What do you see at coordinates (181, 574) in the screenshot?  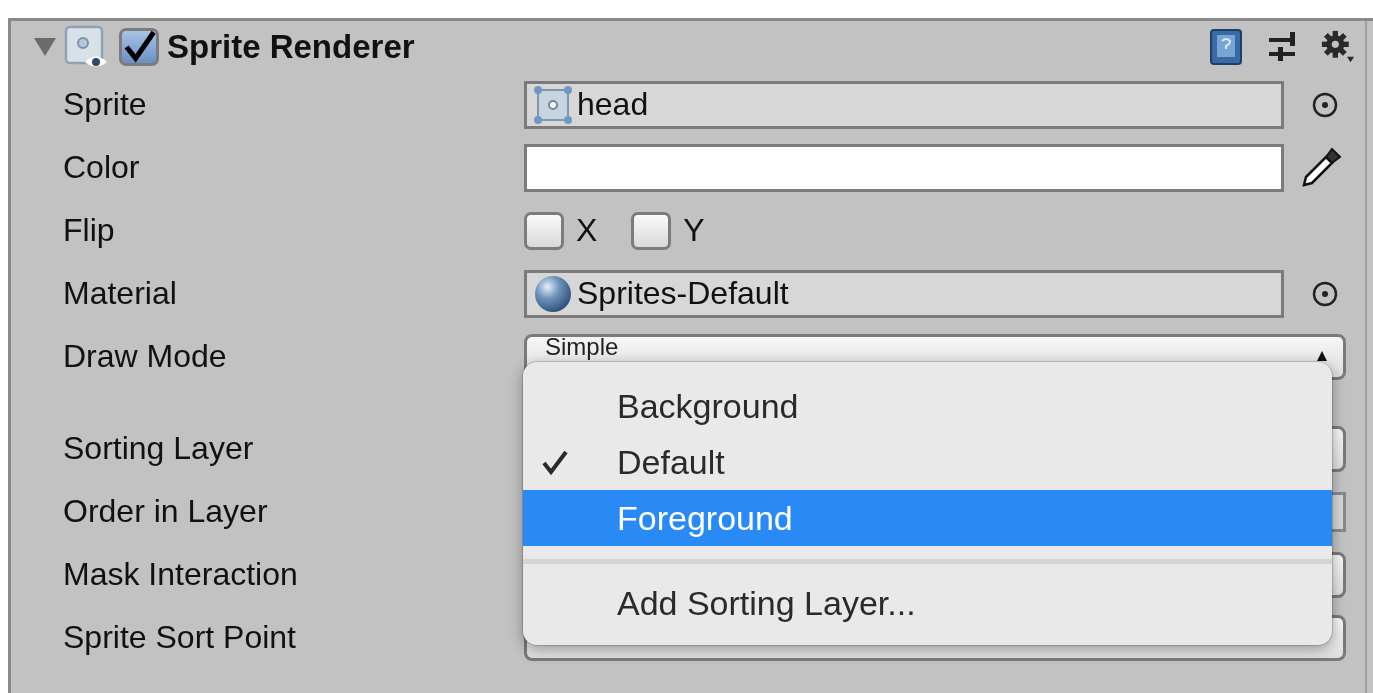 I see `property-label: Mask Interaction` at bounding box center [181, 574].